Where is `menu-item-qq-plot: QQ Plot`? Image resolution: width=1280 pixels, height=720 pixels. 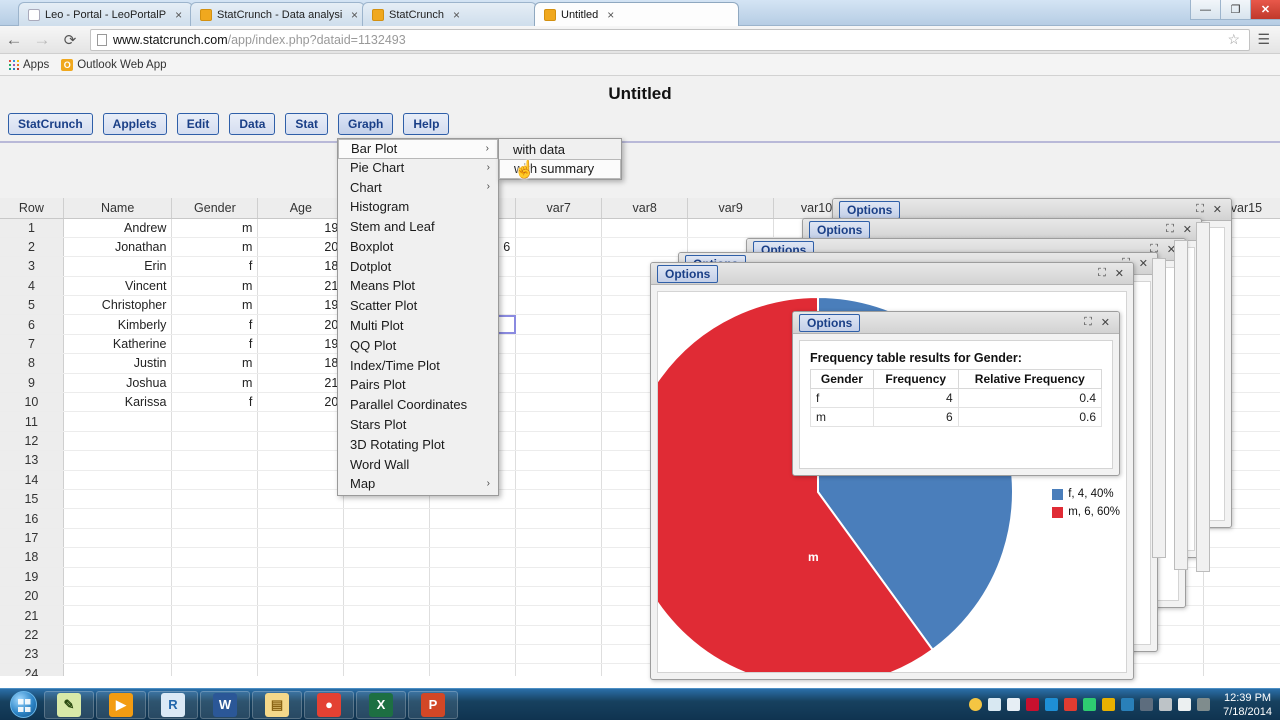
menu-item-qq-plot: QQ Plot is located at coordinates (418, 346).